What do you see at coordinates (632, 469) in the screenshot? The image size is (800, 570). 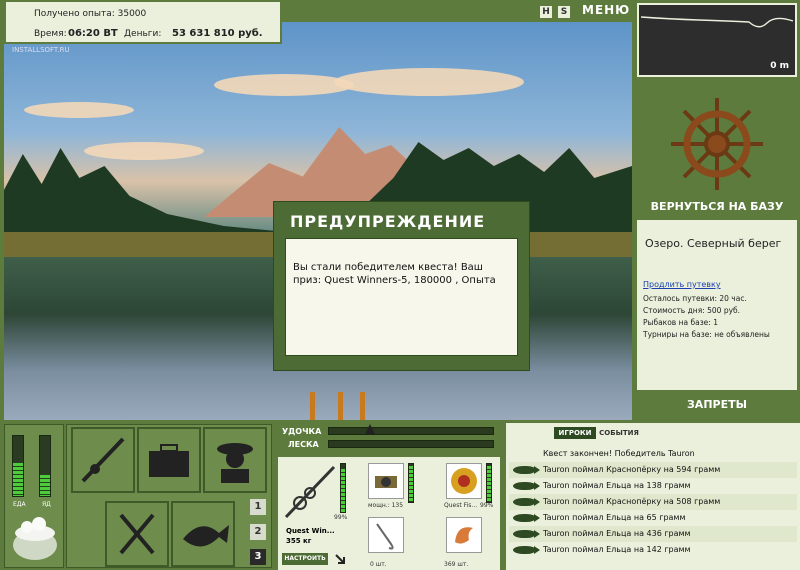 I see `catch-text: Tauron поймал Краснопёрку на 594 грамм` at bounding box center [632, 469].